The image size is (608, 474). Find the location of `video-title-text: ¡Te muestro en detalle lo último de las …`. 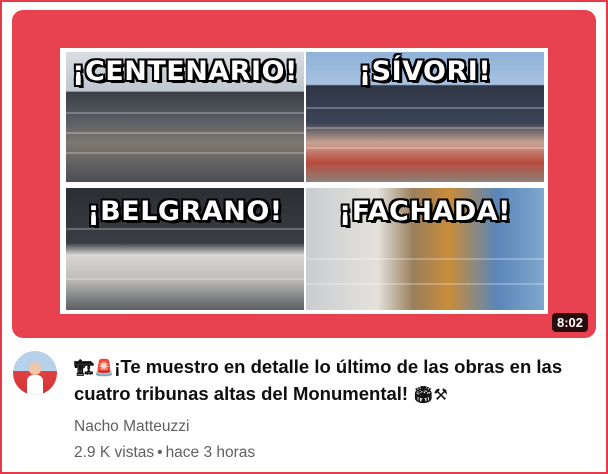

video-title-text: ¡Te muestro en detalle lo último de las … is located at coordinates (318, 380).